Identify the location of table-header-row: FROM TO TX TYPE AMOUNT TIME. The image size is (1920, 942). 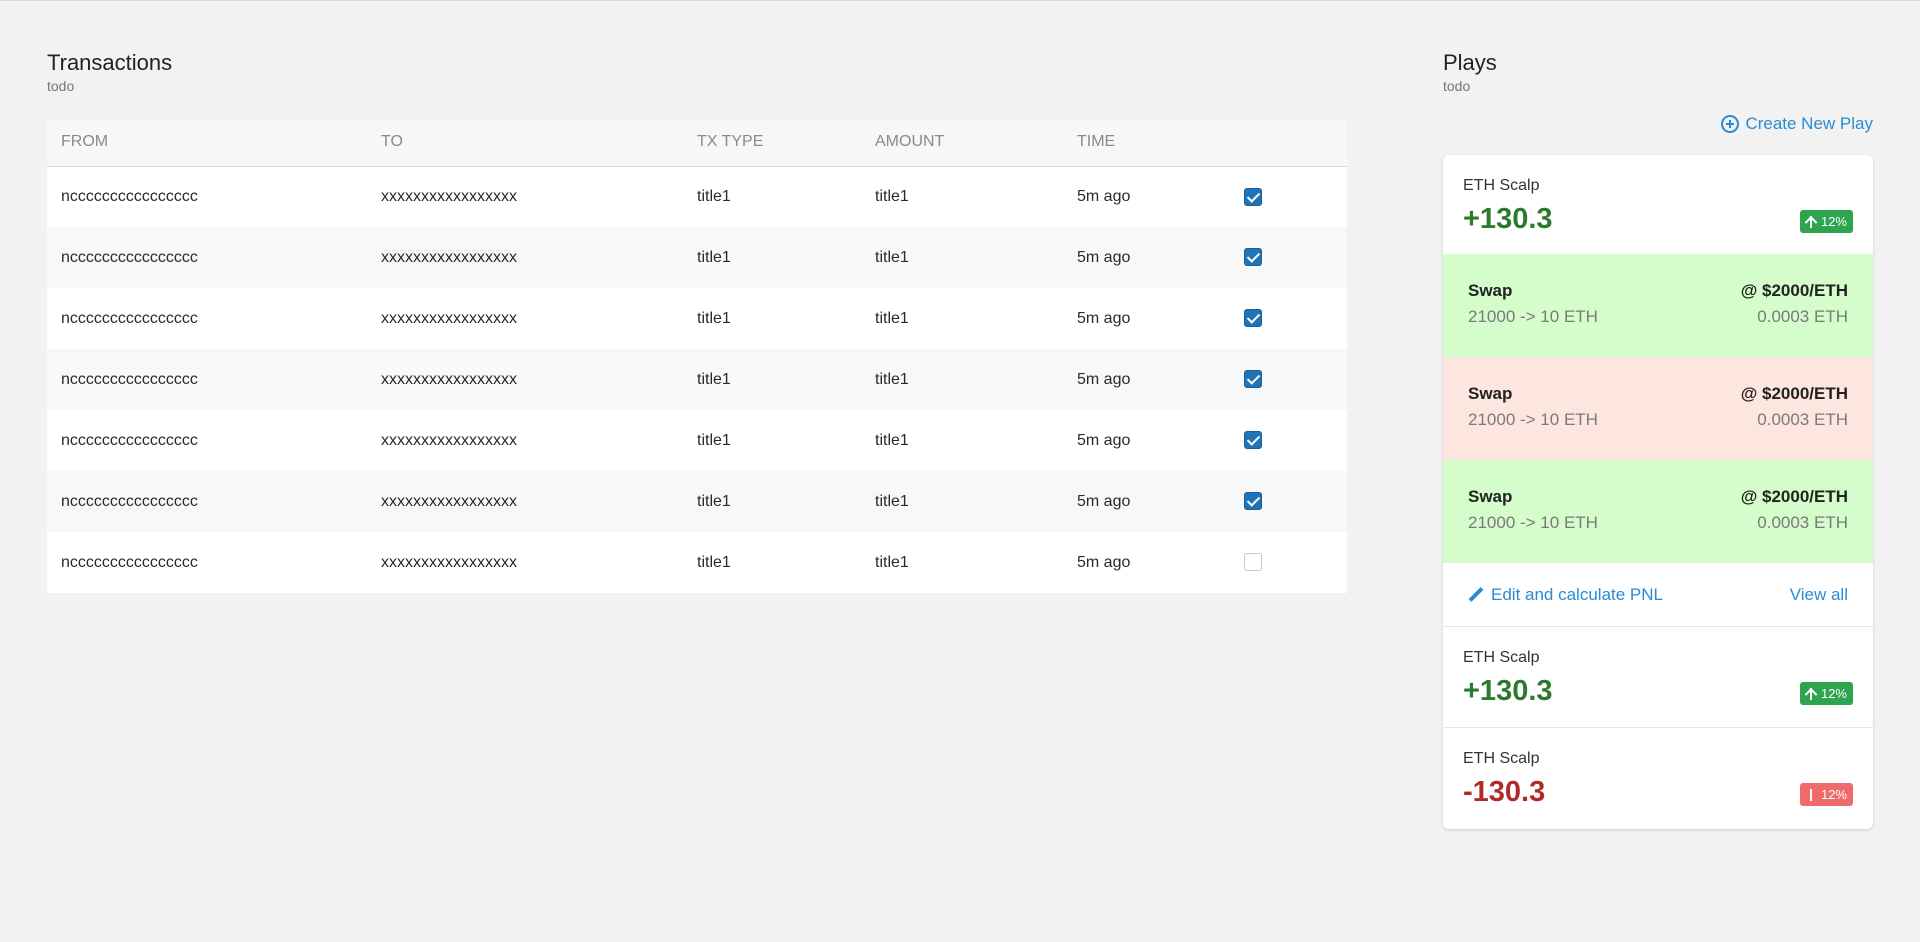
(697, 143).